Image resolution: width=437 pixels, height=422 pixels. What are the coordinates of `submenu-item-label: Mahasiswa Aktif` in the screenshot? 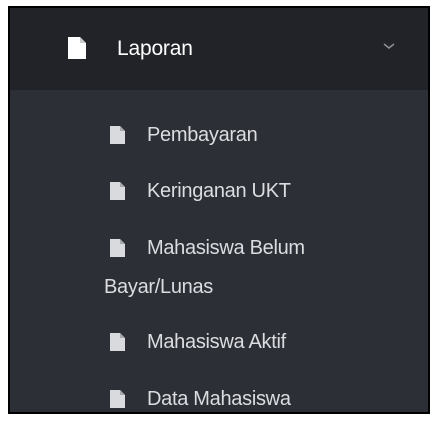 It's located at (216, 342).